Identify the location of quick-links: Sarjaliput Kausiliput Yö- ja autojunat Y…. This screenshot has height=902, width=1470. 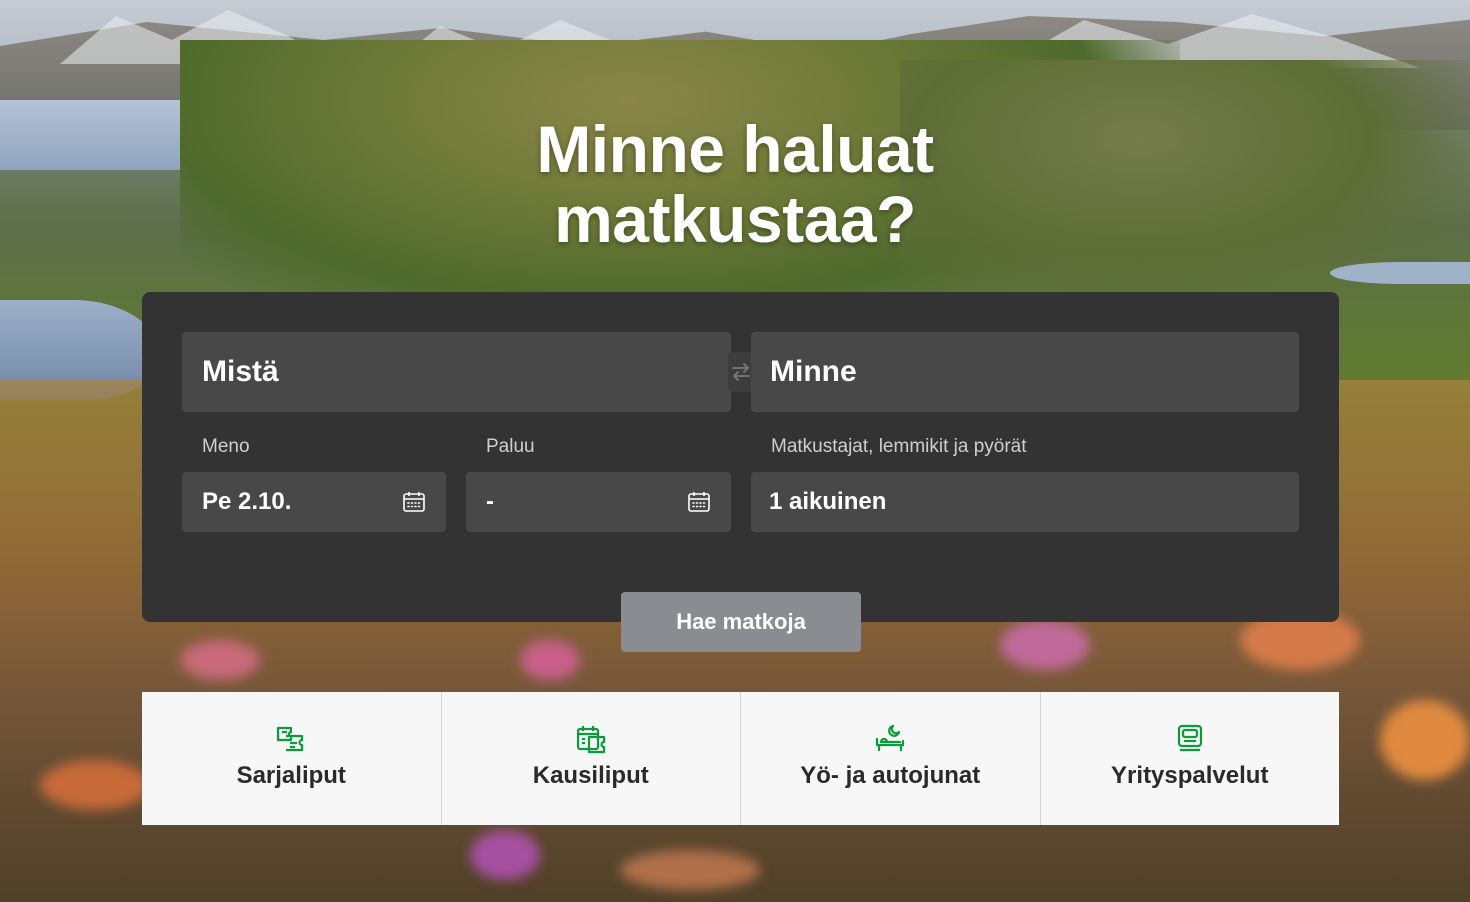
(740, 758).